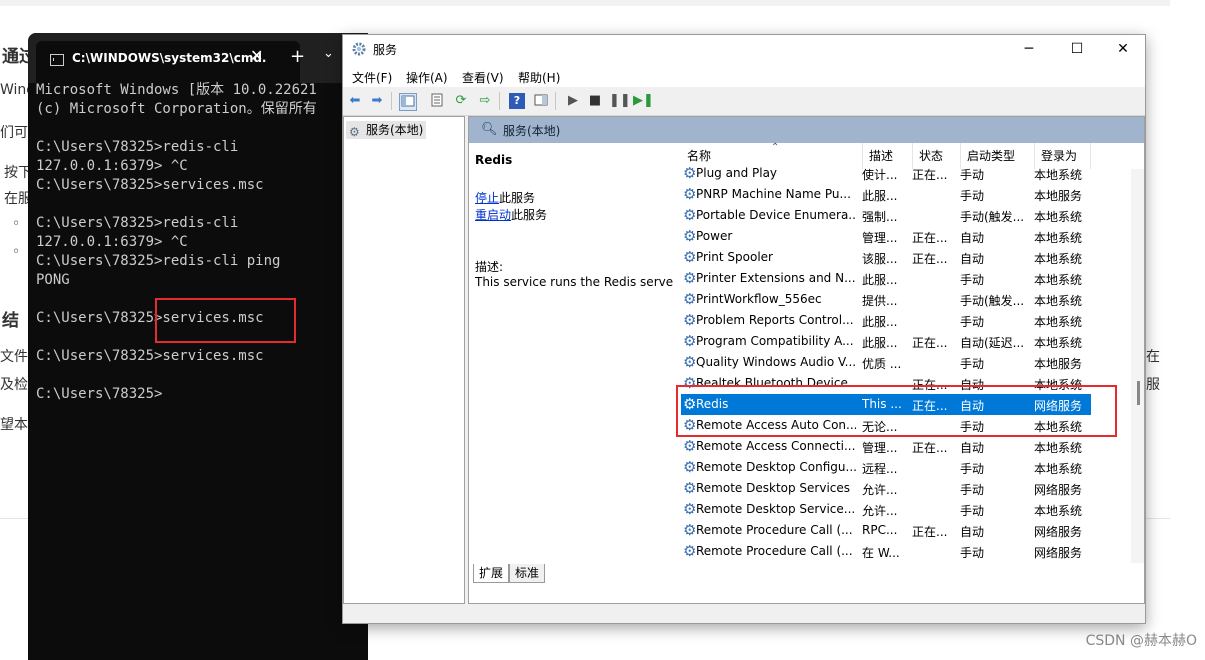 The width and height of the screenshot is (1205, 660). What do you see at coordinates (1137, 366) in the screenshot?
I see `vertical-scrollbar` at bounding box center [1137, 366].